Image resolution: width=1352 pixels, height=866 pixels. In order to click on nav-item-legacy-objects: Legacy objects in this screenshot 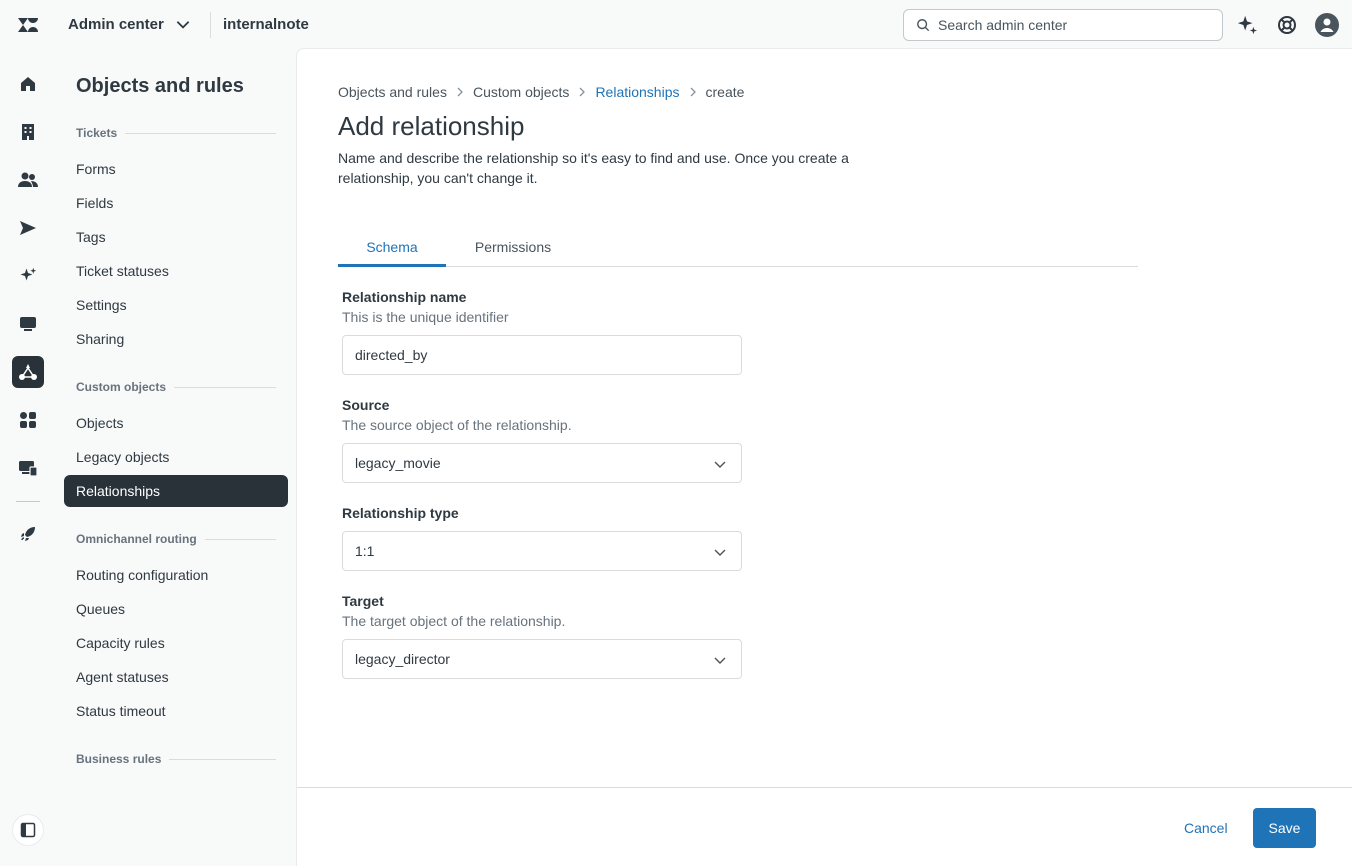, I will do `click(176, 457)`.